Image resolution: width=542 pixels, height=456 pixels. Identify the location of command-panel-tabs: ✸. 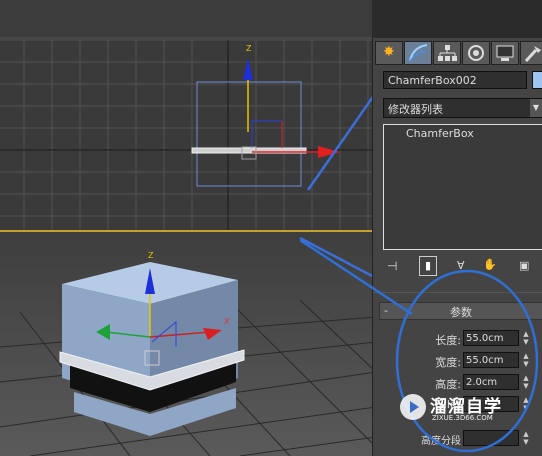
(457, 52).